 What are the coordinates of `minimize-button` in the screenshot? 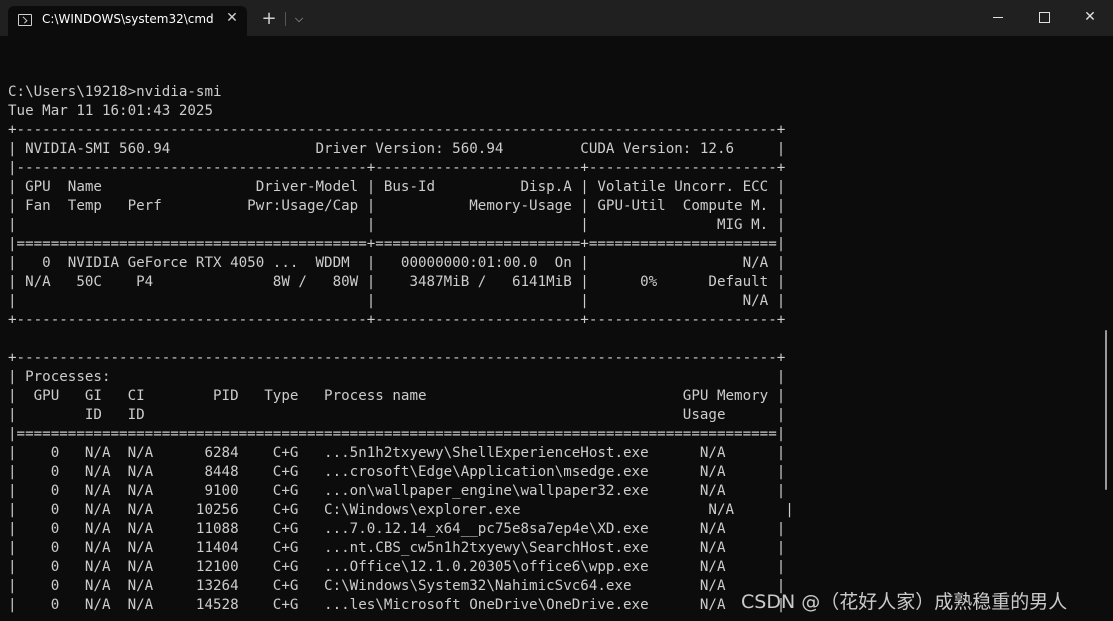 It's located at (998, 18).